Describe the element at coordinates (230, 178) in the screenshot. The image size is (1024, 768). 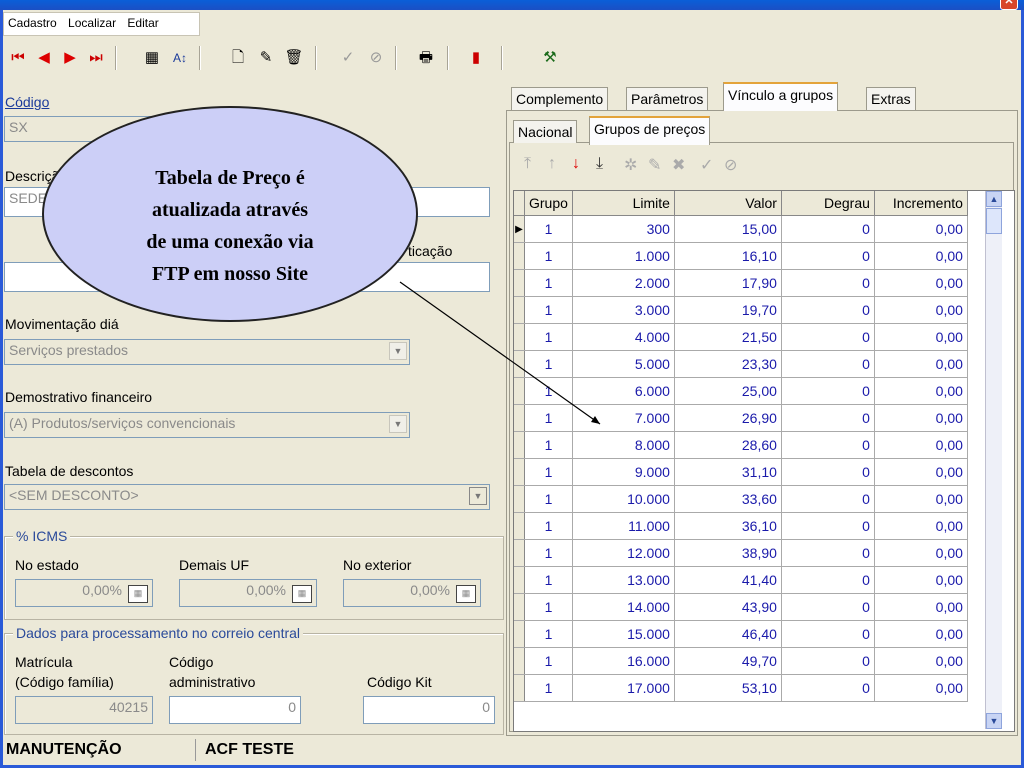
I see `callout-line: Tabela de Preço é` at that location.